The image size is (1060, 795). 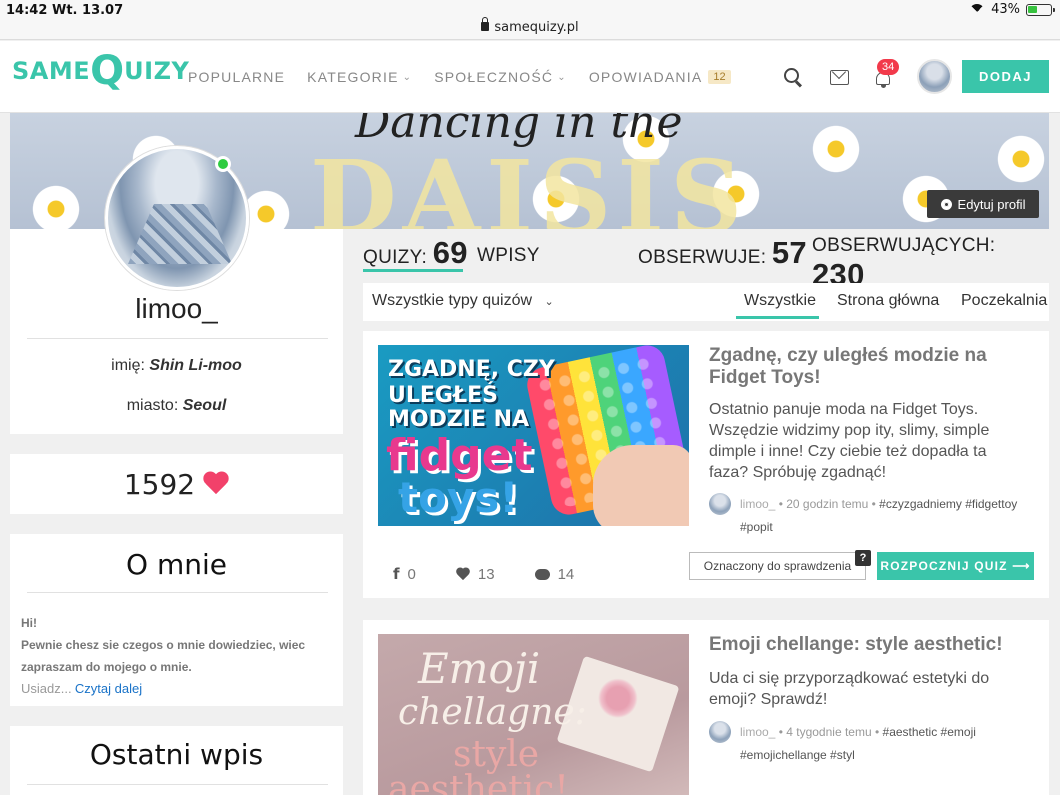 I want to click on address-bar: samequizy.pl, so click(x=530, y=26).